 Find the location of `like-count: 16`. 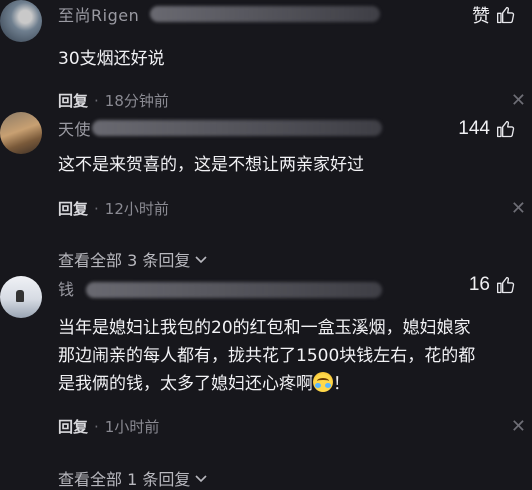

like-count: 16 is located at coordinates (479, 284).